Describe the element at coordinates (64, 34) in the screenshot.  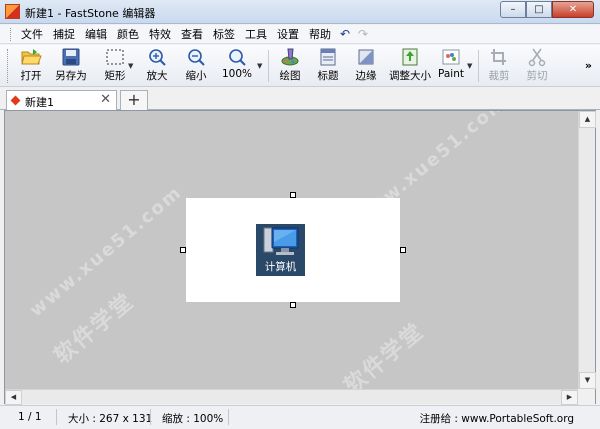
I see `menu-capture: 捕捉` at that location.